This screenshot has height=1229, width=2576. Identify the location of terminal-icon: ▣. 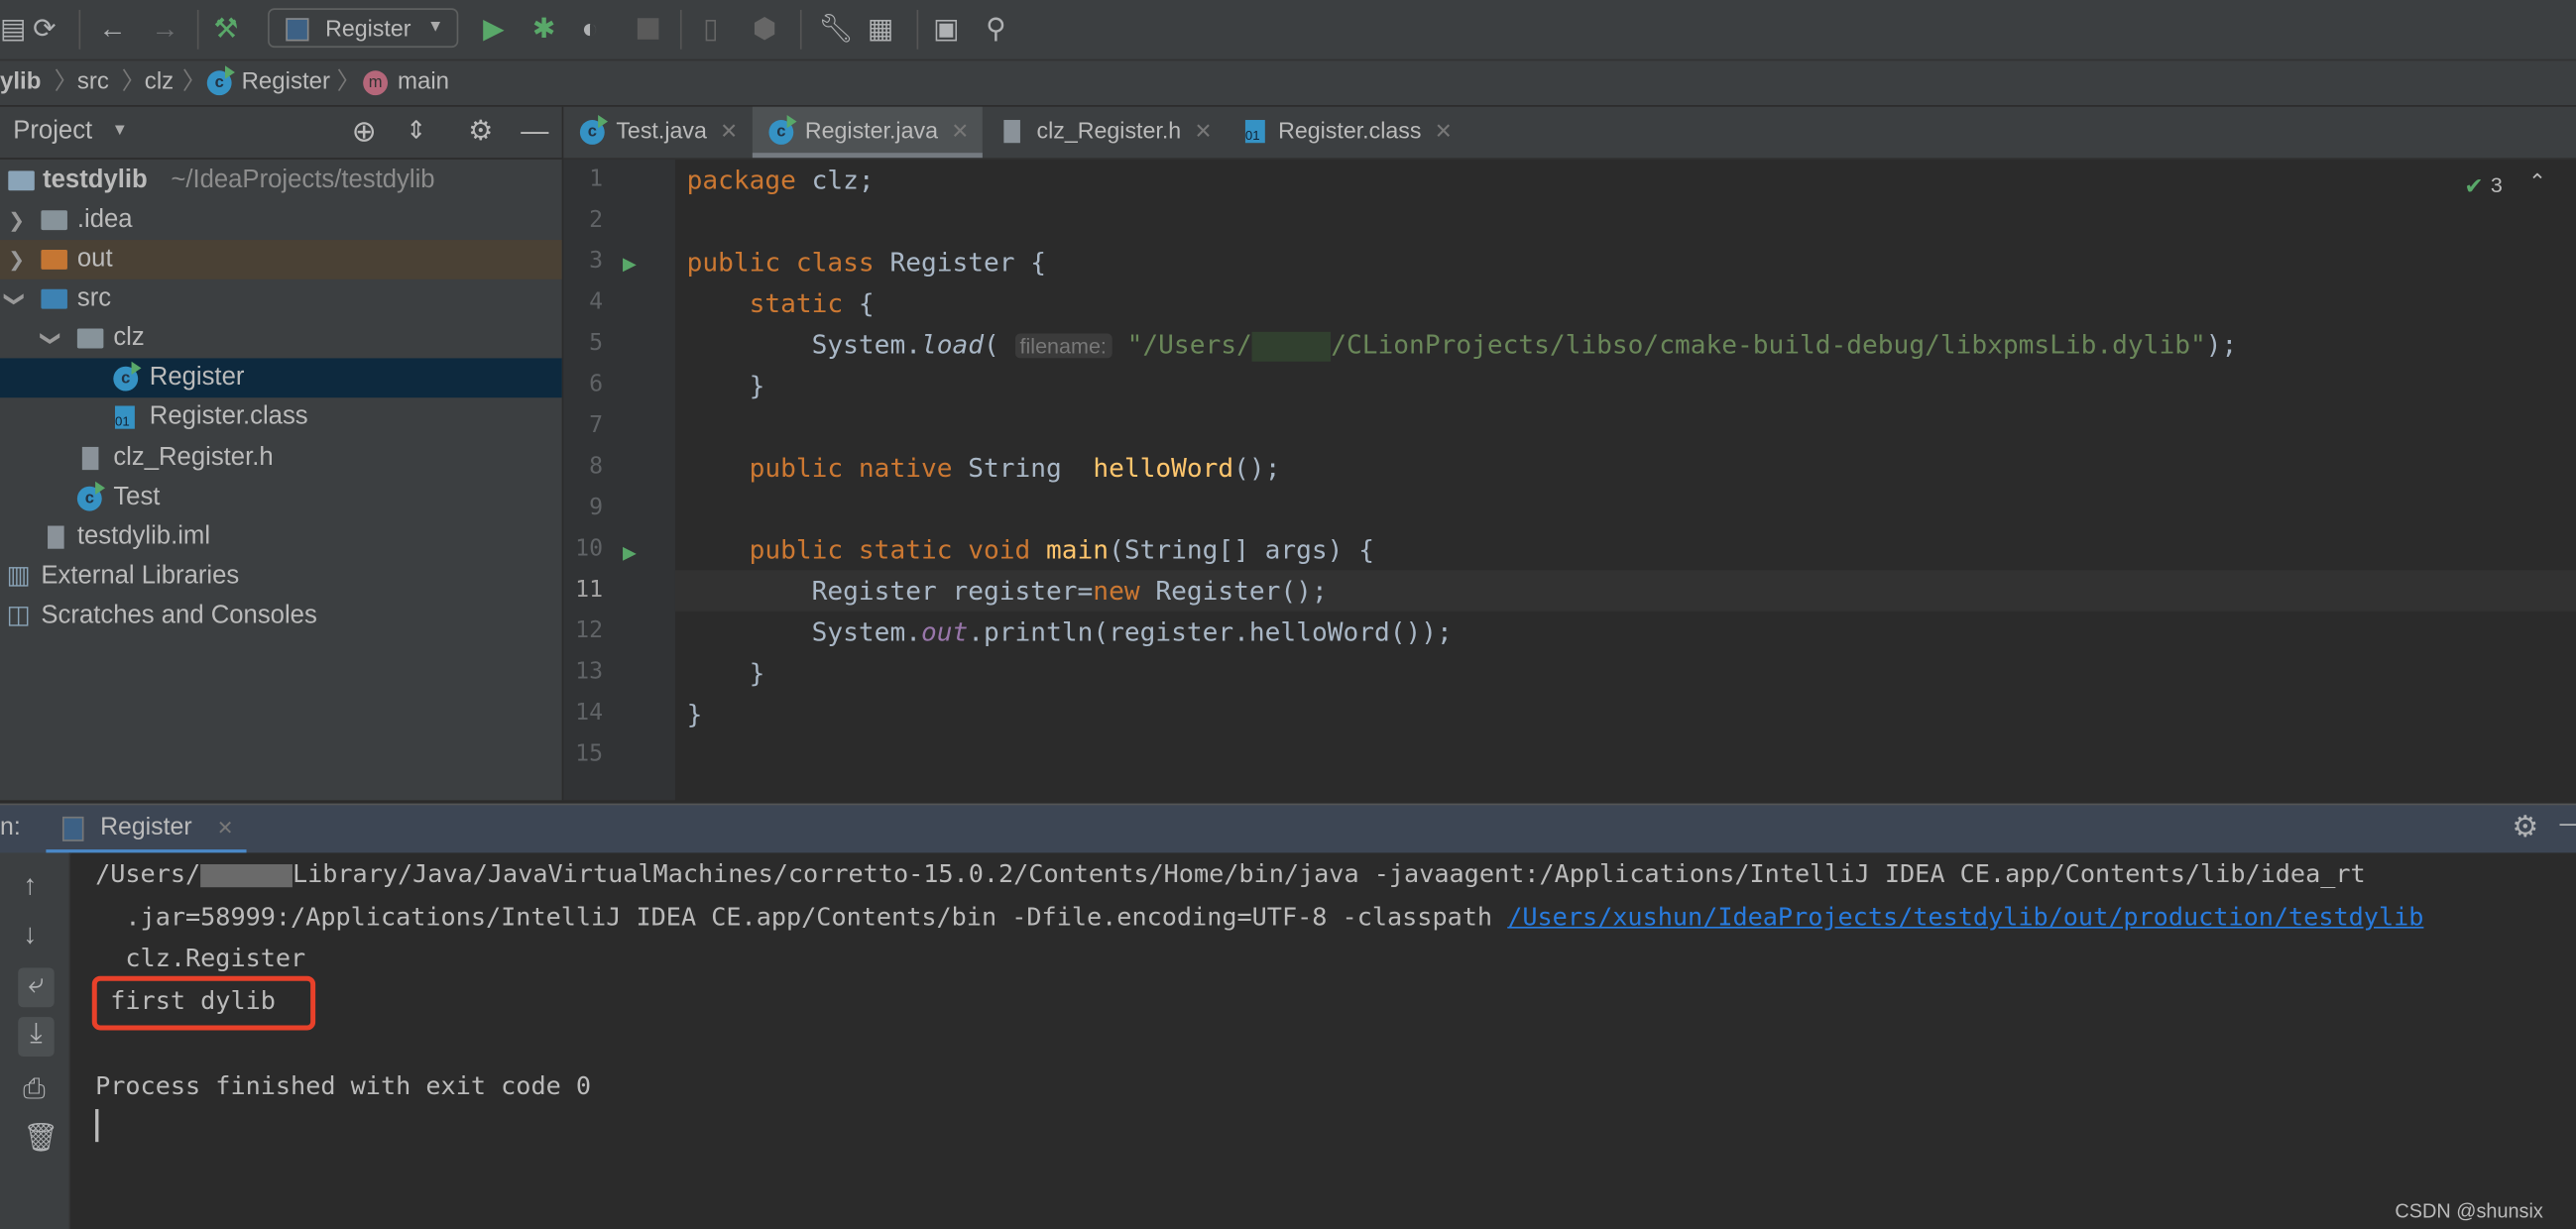
(946, 29).